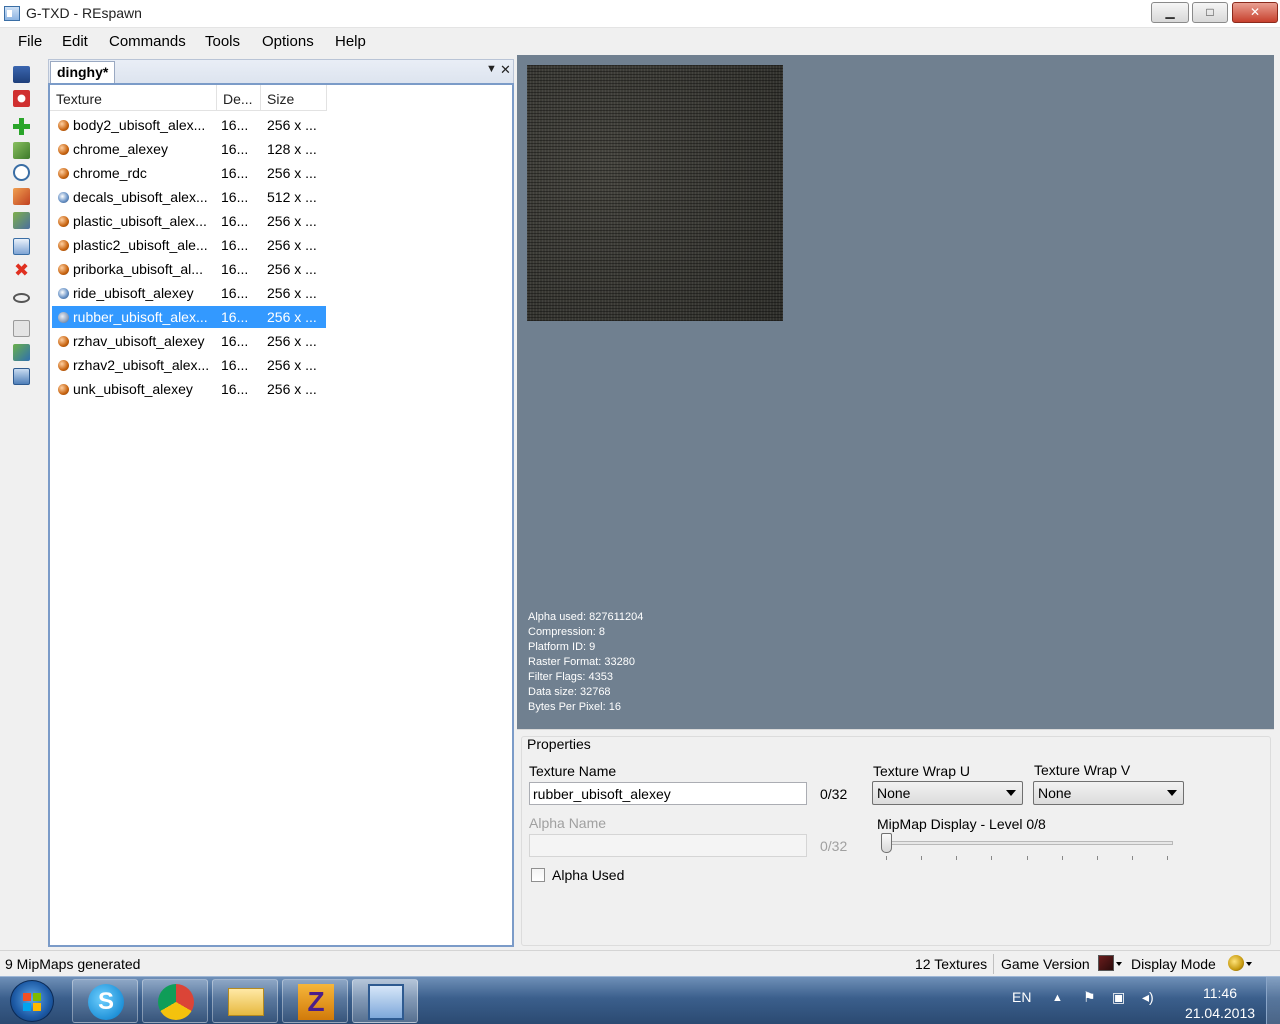  I want to click on show-desktop-button, so click(1273, 1000).